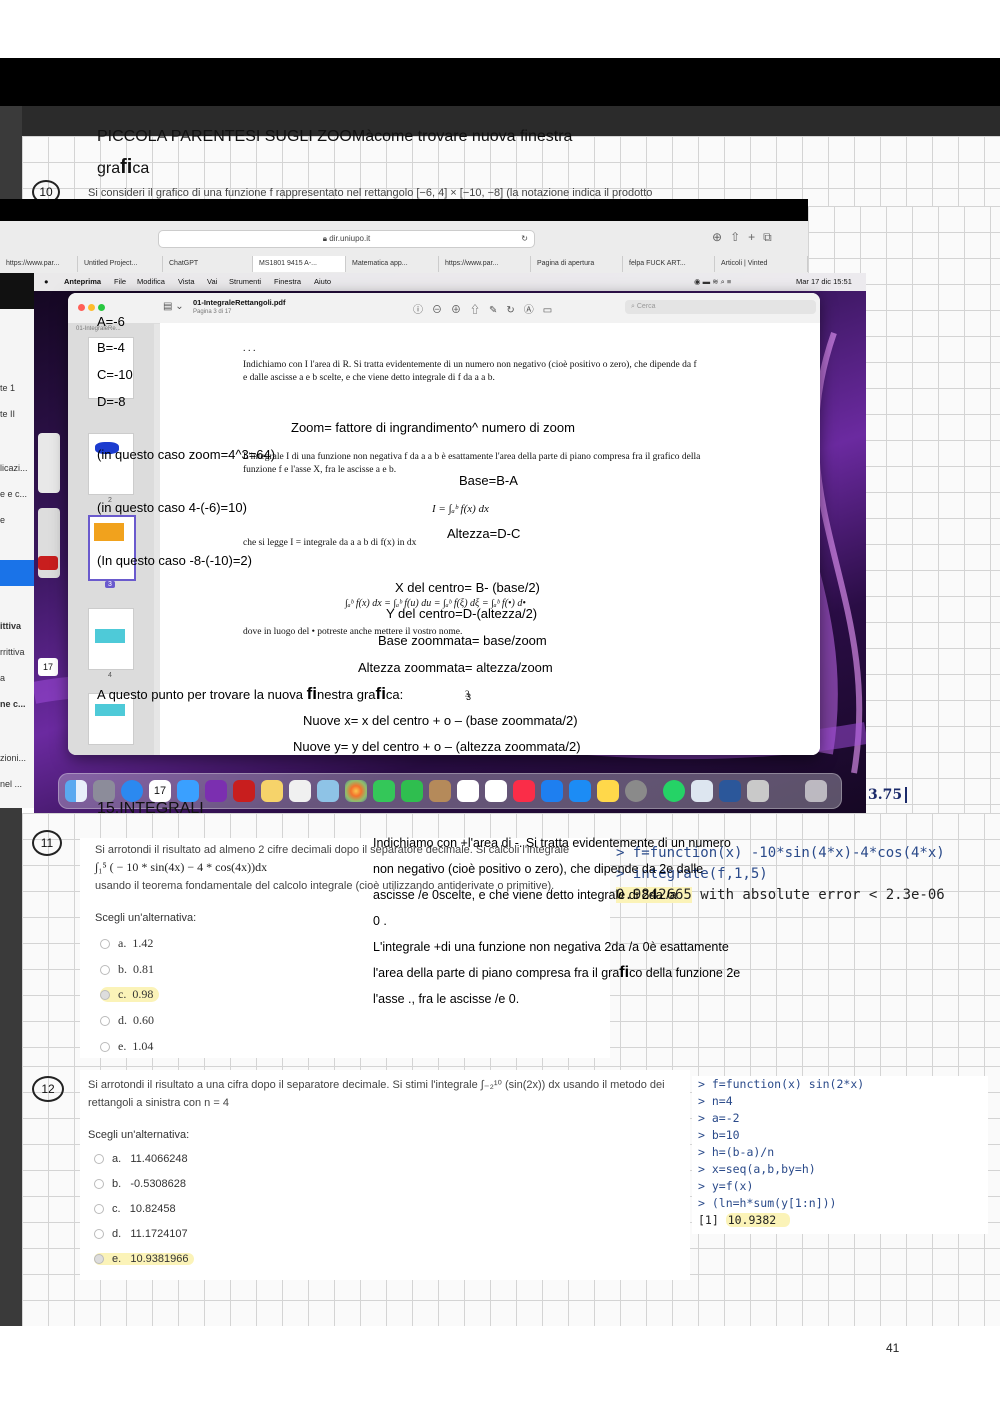  What do you see at coordinates (441, 310) in the screenshot?
I see `zoom-out-icon: ⊖` at bounding box center [441, 310].